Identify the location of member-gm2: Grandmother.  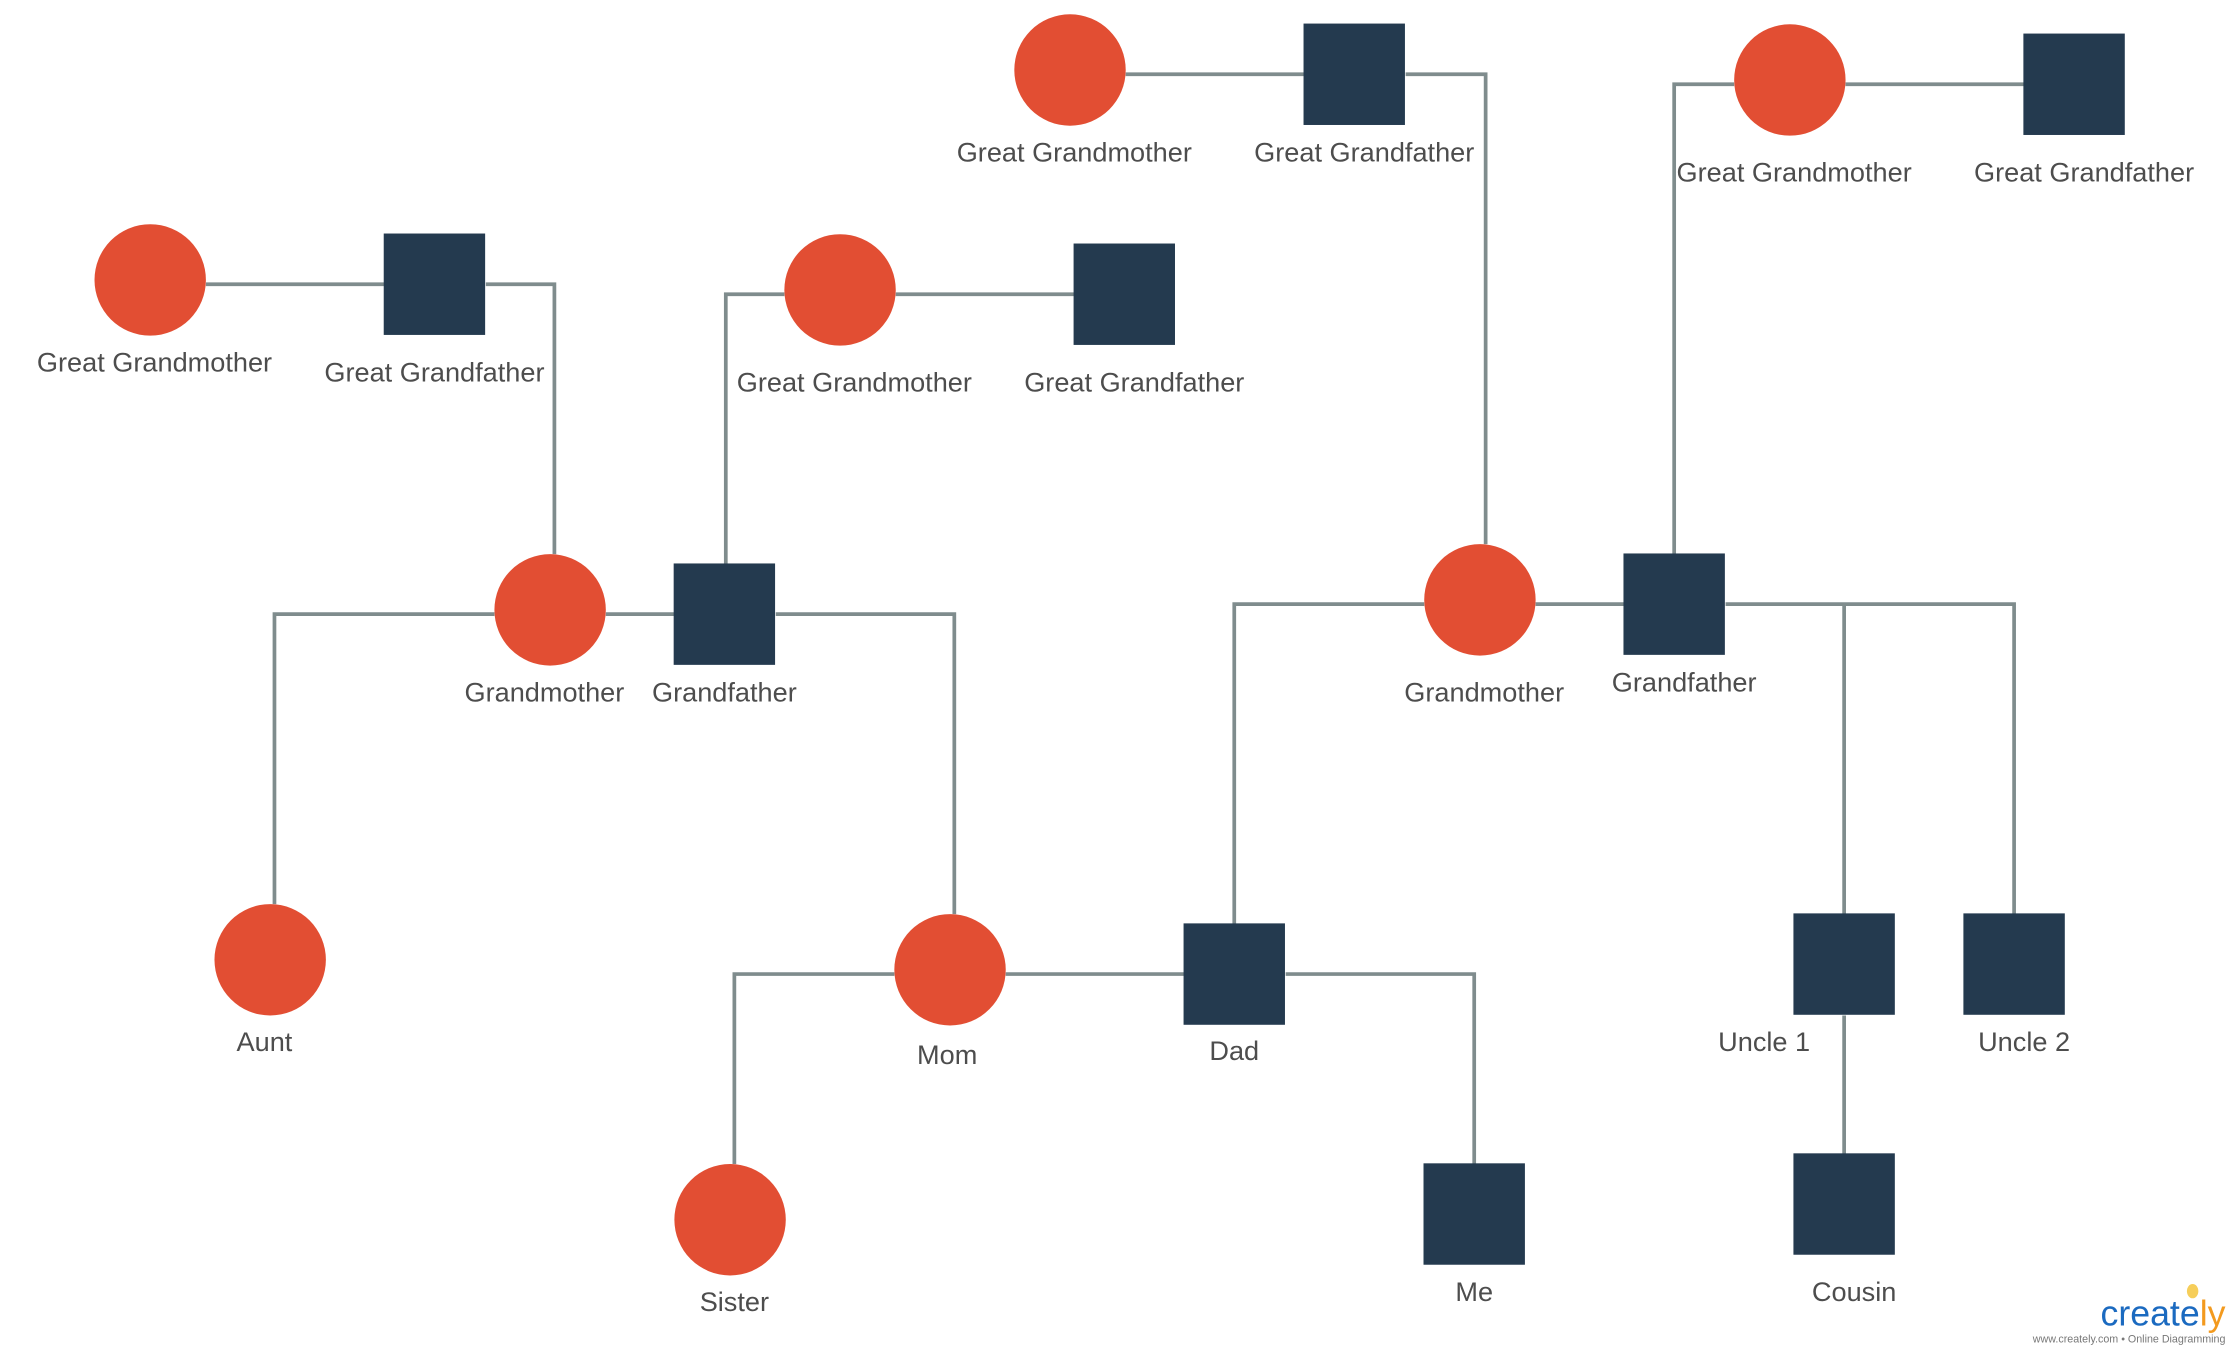
(1484, 625).